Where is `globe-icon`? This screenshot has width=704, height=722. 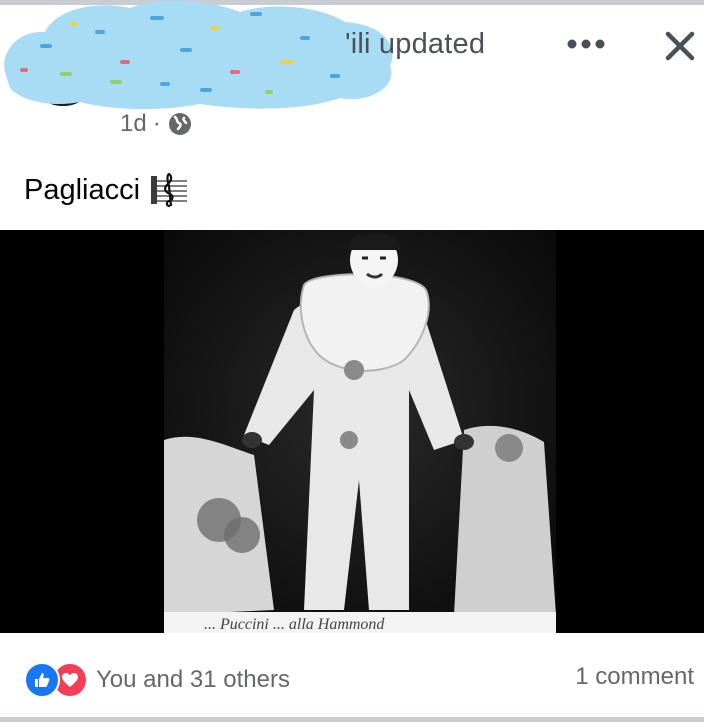
globe-icon is located at coordinates (180, 124).